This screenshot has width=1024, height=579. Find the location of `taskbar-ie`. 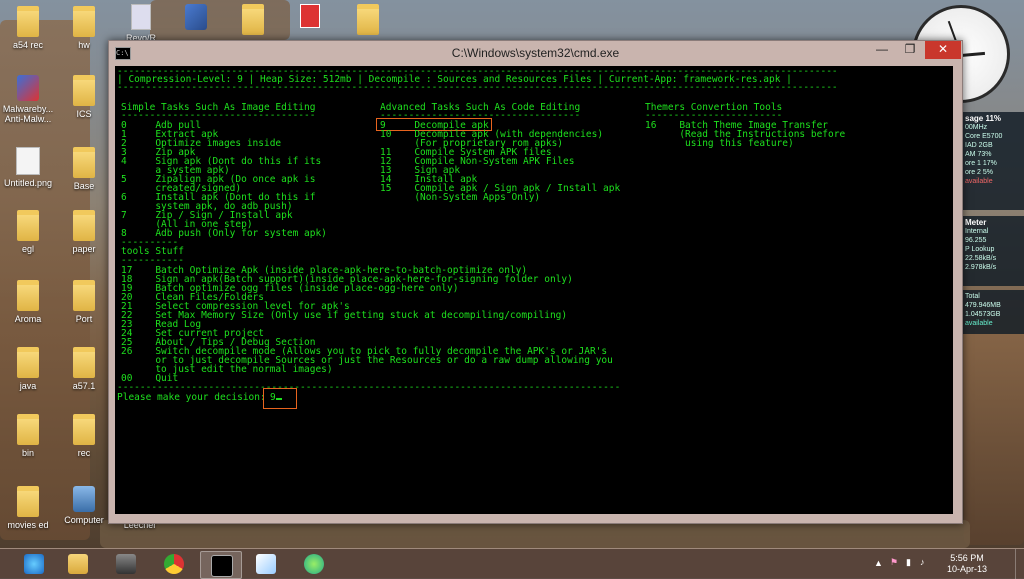

taskbar-ie is located at coordinates (34, 564).